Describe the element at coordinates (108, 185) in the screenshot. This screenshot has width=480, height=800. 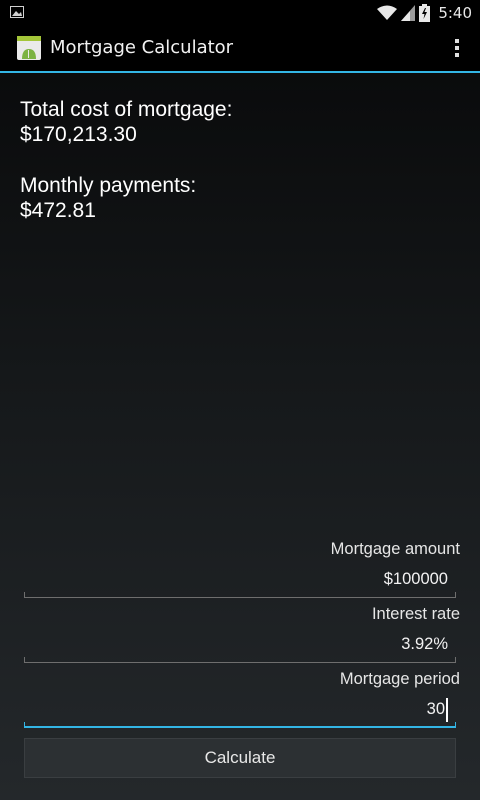
I see `monthly-payment-label: Monthly payments:` at that location.